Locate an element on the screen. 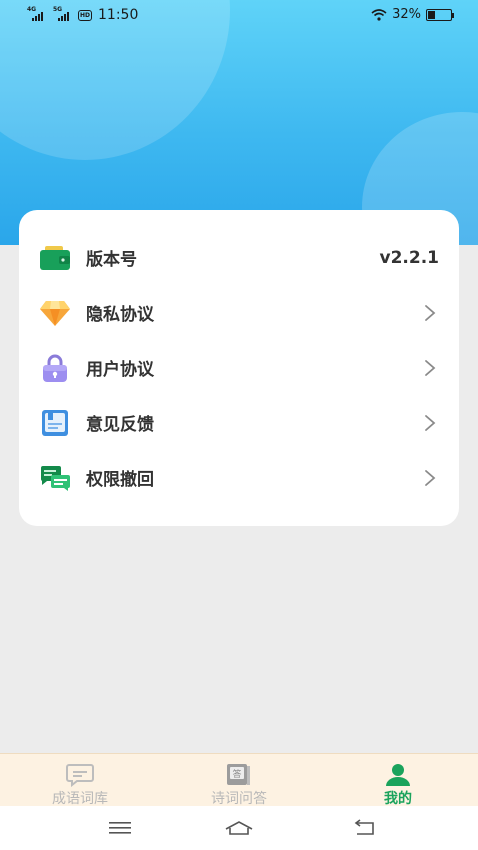 The height and width of the screenshot is (850, 478). bottom-tab-bar: 成语词库 答 诗词问答 我的 is located at coordinates (239, 780).